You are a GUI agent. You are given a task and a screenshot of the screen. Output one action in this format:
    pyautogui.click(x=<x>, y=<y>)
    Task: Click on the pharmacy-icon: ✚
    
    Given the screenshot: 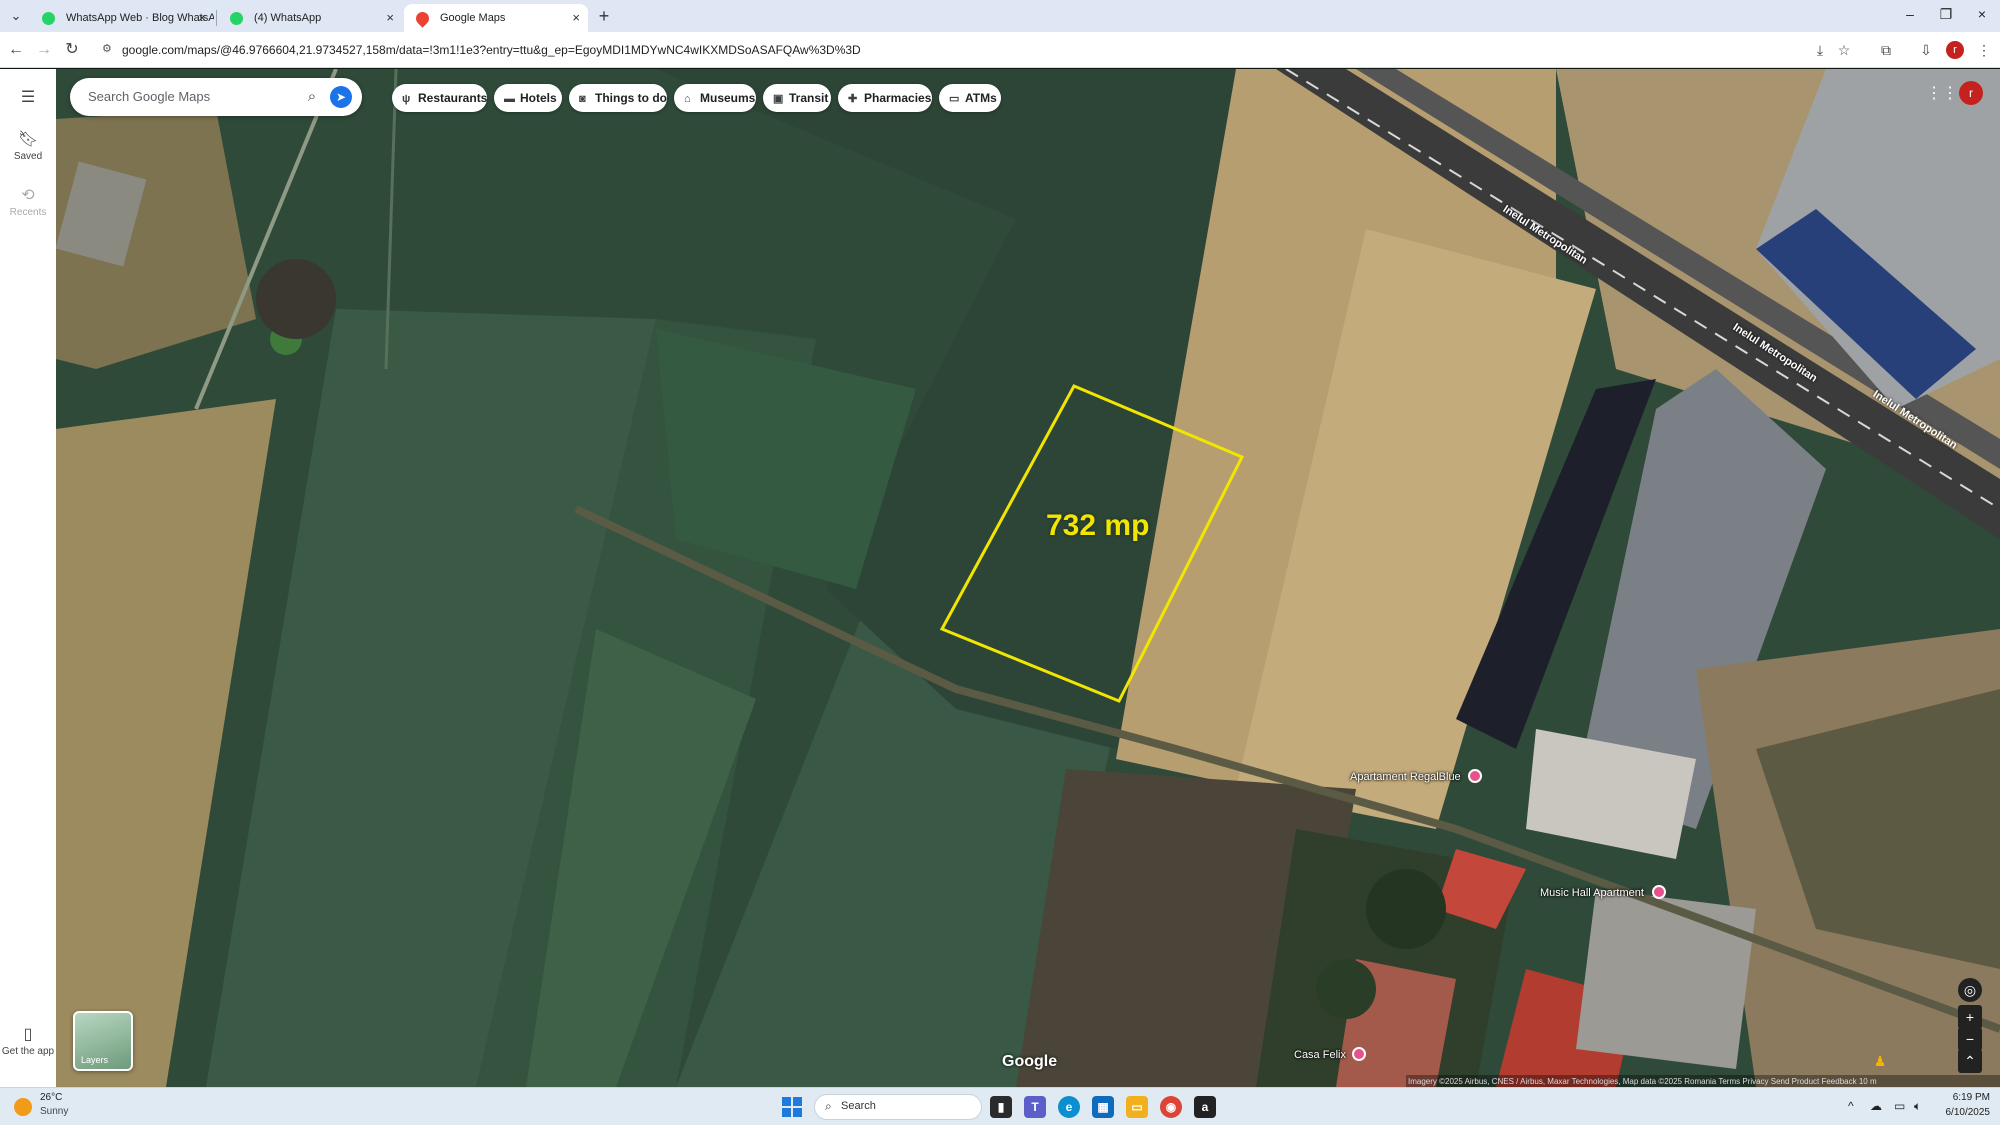 What is the action you would take?
    pyautogui.click(x=853, y=99)
    